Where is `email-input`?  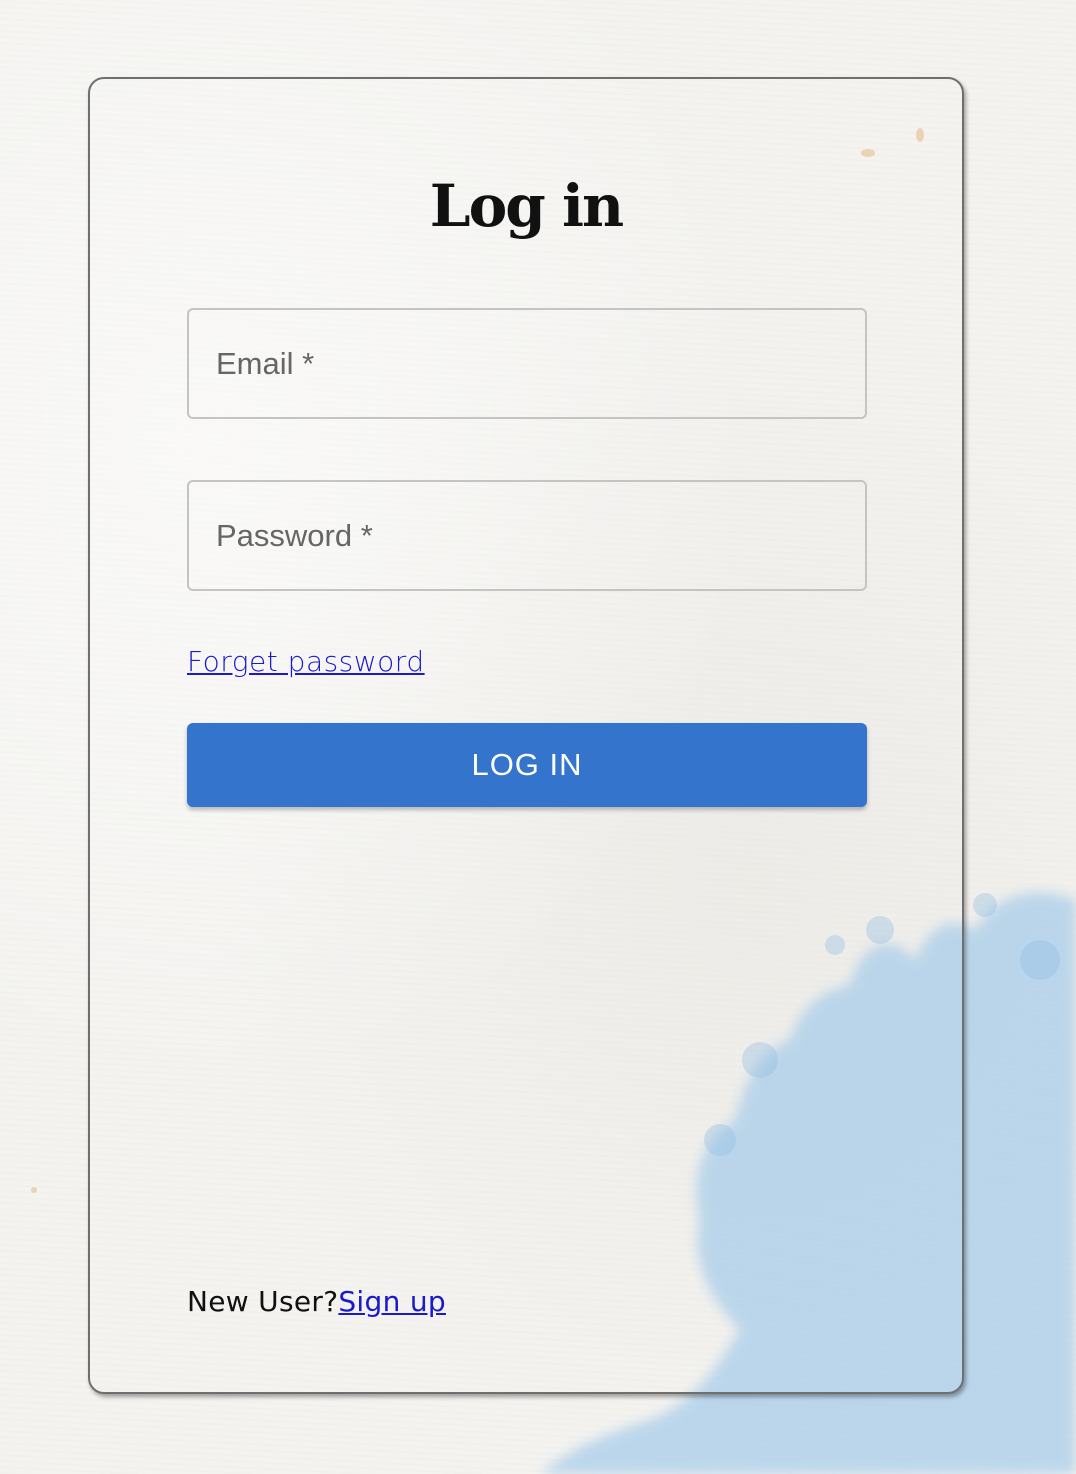 email-input is located at coordinates (527, 363).